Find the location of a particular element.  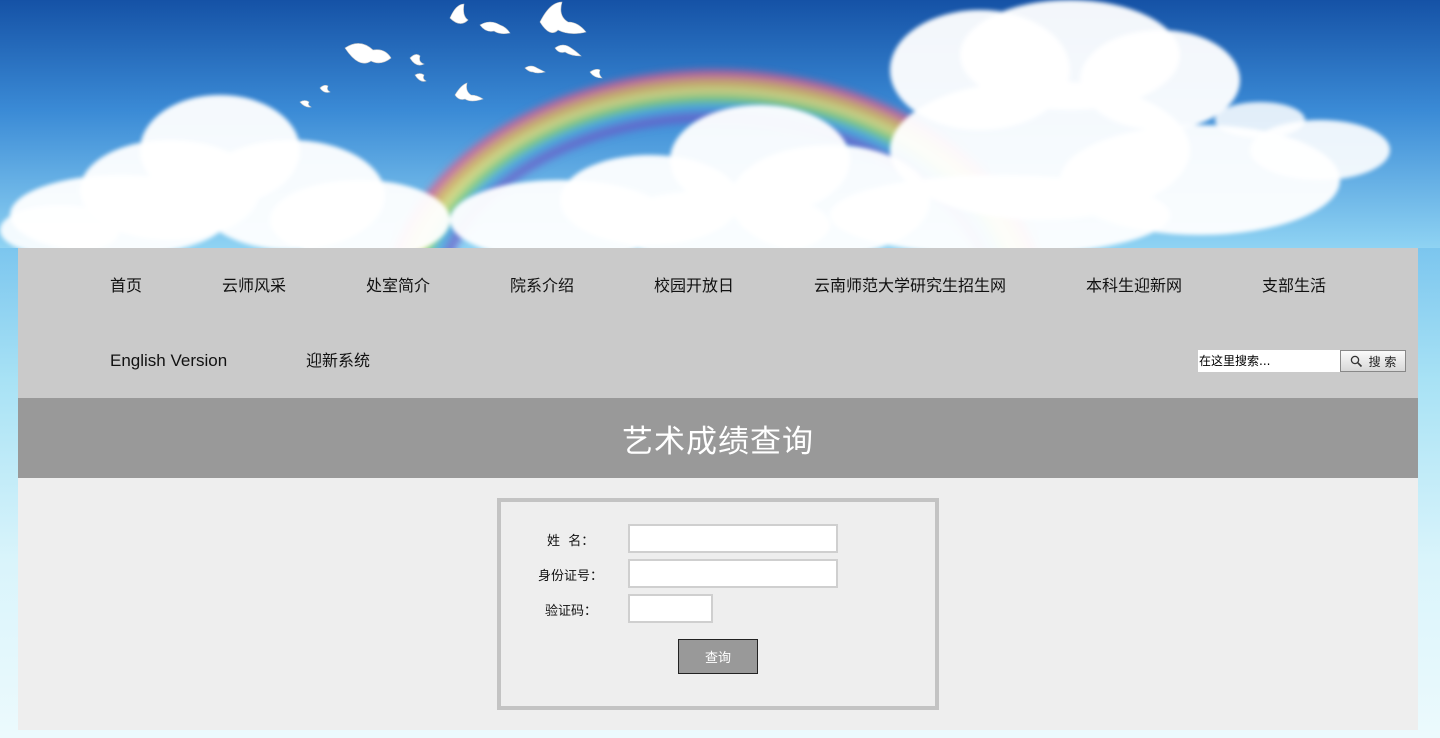

search-button-label: 搜 索 is located at coordinates (1382, 361).